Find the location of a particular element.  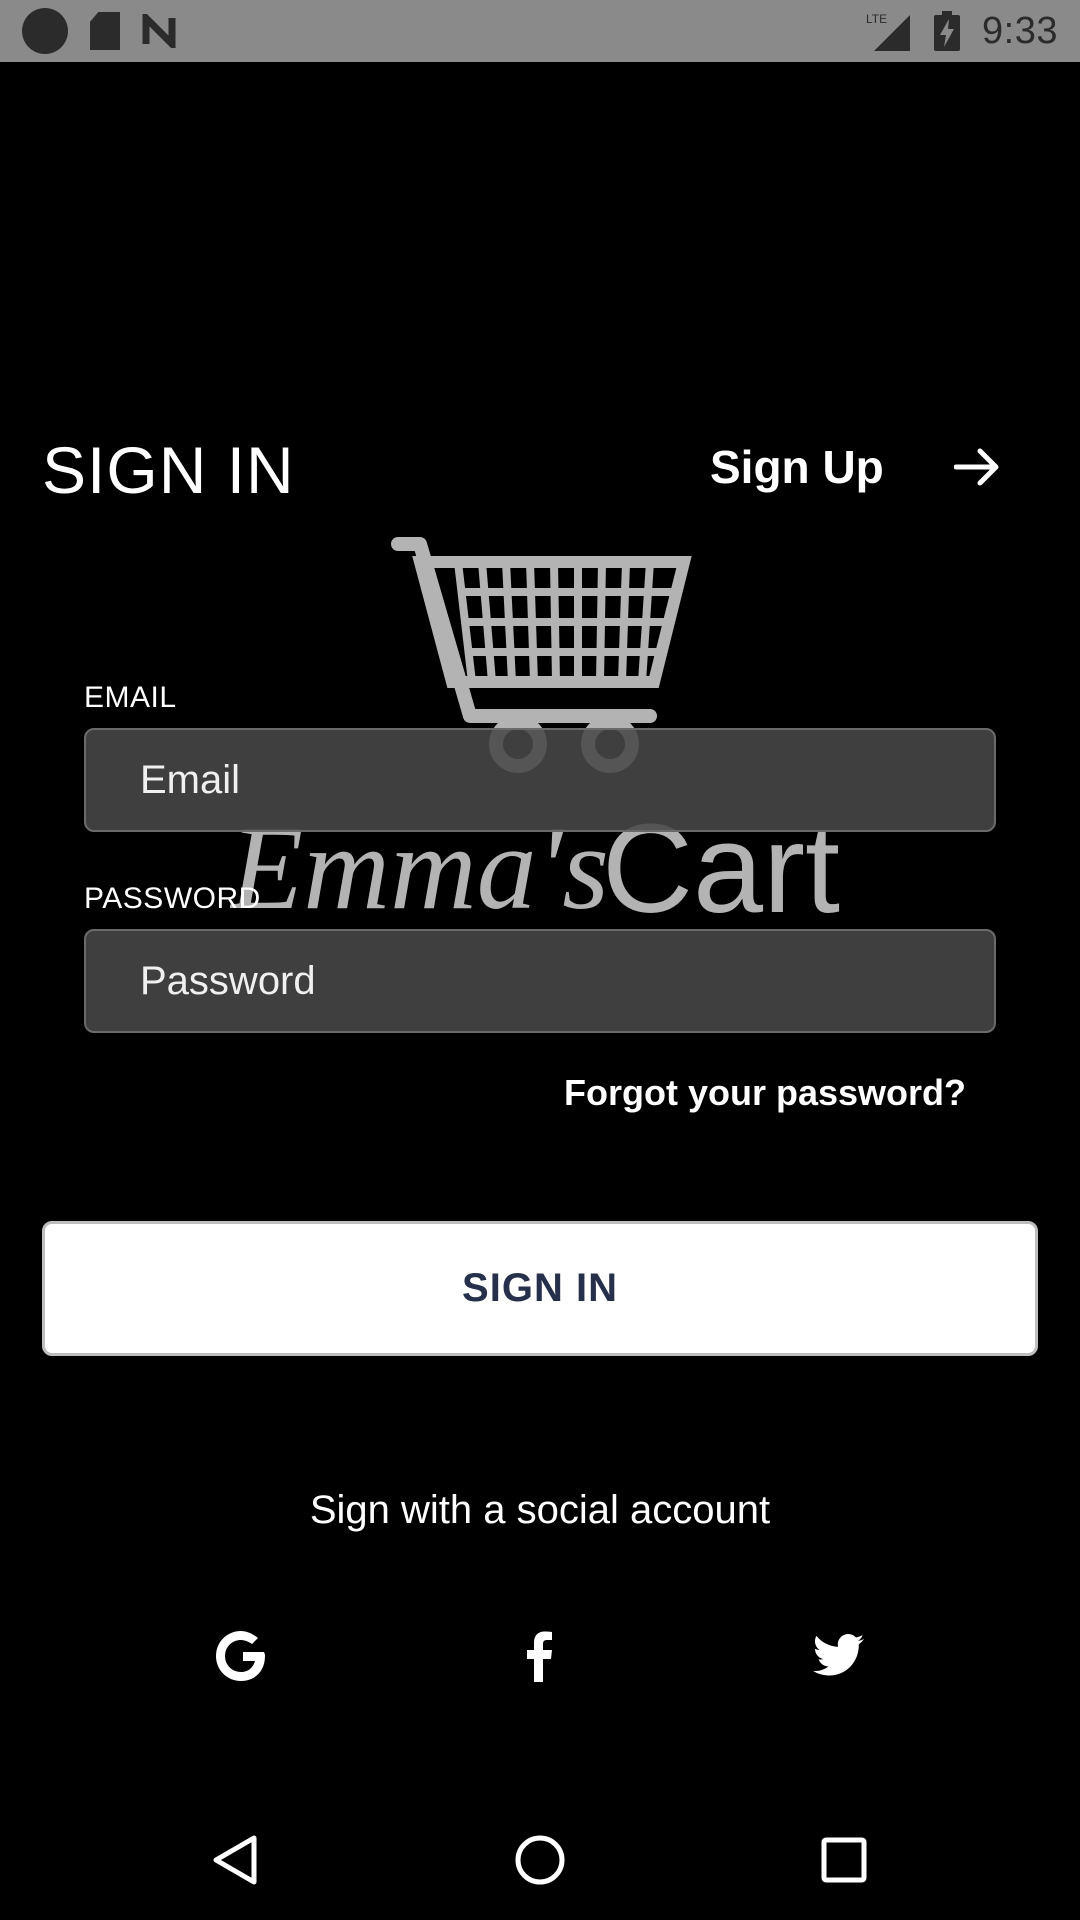

sign-in-button: SIGN IN is located at coordinates (540, 1288).